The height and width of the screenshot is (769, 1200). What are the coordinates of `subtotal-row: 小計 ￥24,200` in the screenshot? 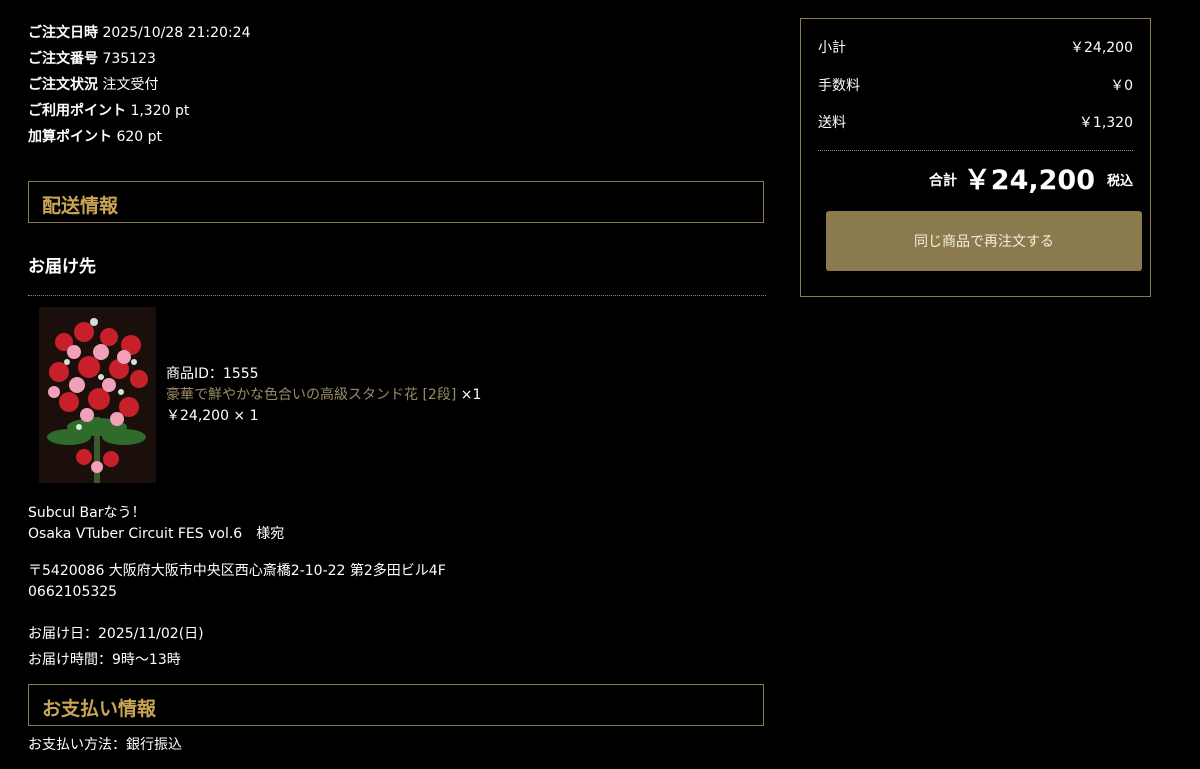 It's located at (975, 47).